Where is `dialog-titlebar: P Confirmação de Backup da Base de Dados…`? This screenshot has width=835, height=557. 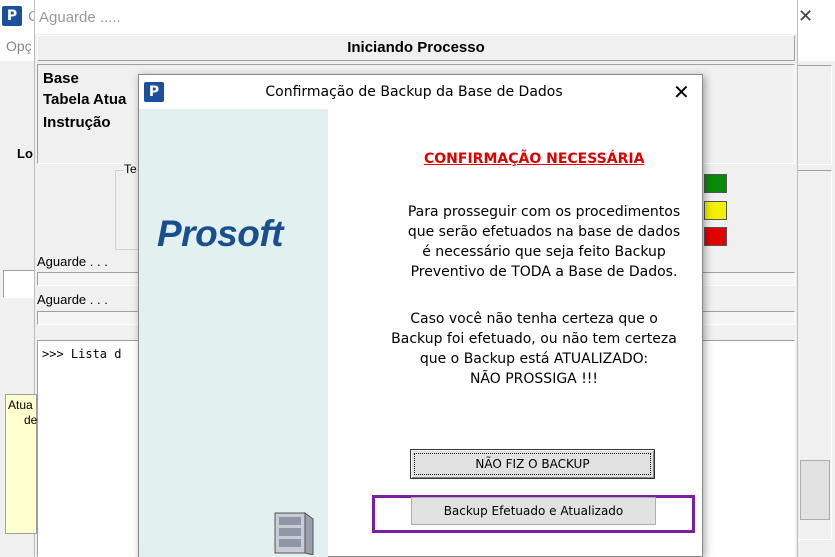
dialog-titlebar: P Confirmação de Backup da Base de Dados… is located at coordinates (420, 91).